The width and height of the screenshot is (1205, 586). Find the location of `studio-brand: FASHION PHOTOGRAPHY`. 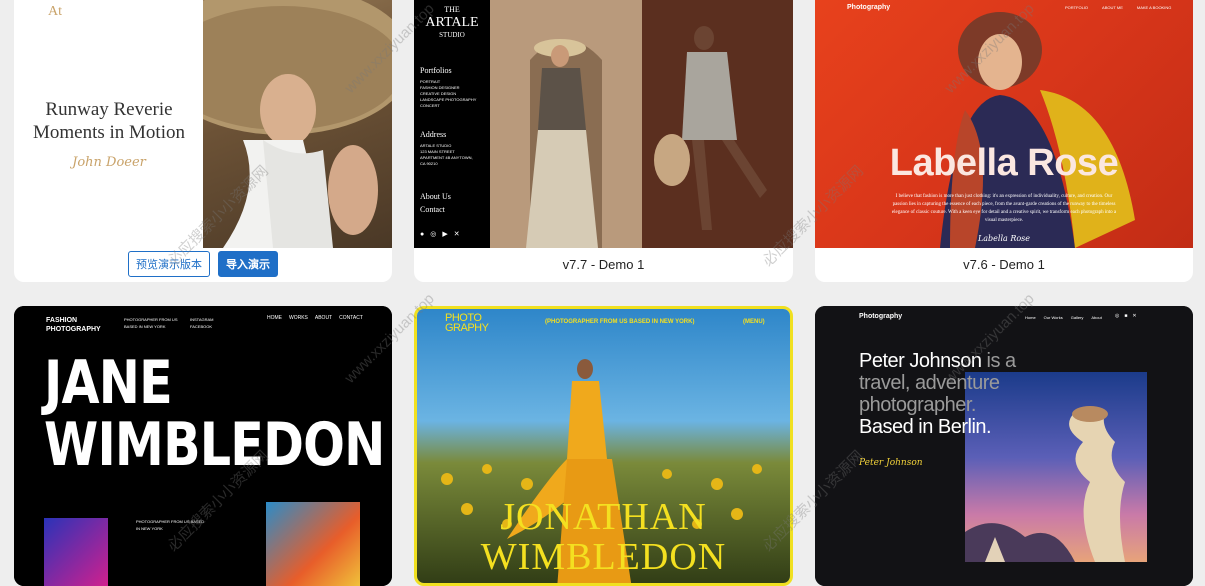

studio-brand: FASHION PHOTOGRAPHY is located at coordinates (73, 325).